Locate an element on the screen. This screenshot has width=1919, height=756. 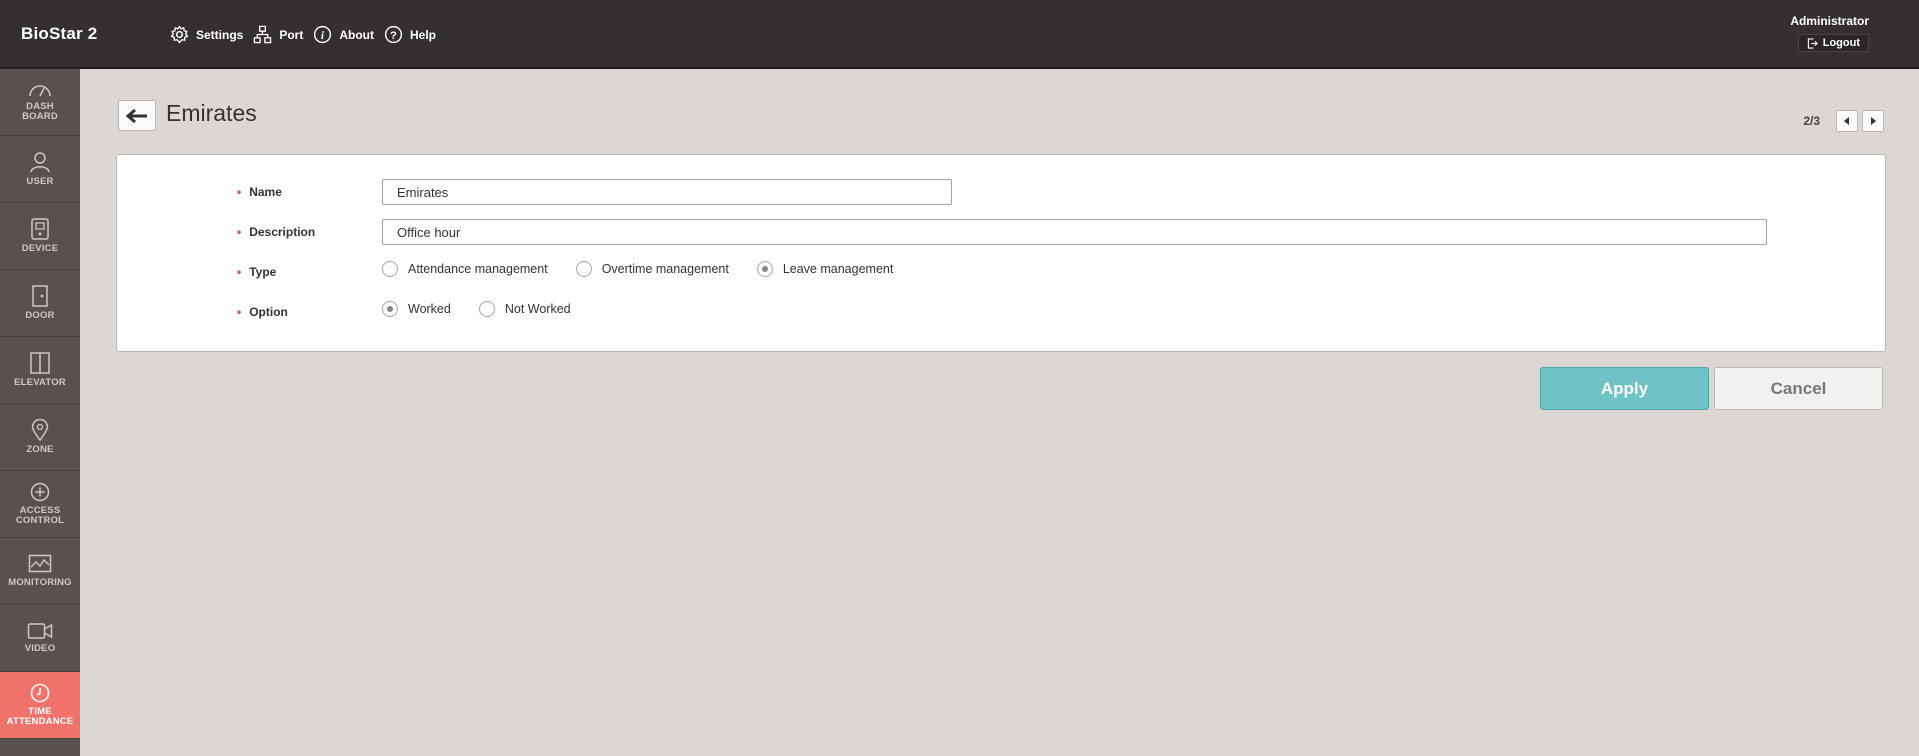
description-label: • Description is located at coordinates (276, 232).